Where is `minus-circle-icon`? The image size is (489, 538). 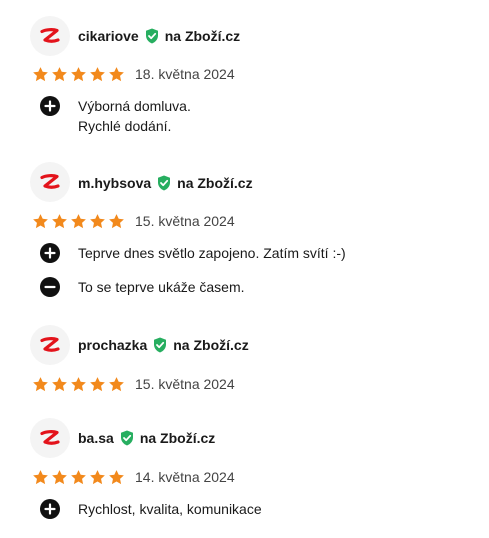 minus-circle-icon is located at coordinates (50, 287).